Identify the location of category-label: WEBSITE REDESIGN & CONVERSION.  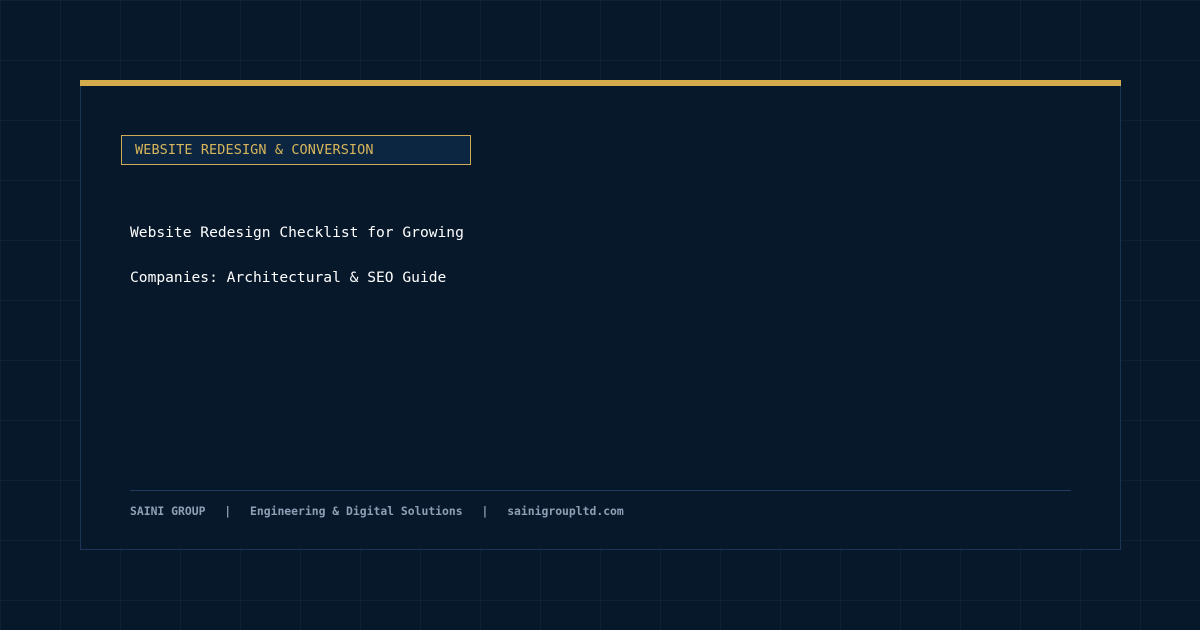
(254, 150).